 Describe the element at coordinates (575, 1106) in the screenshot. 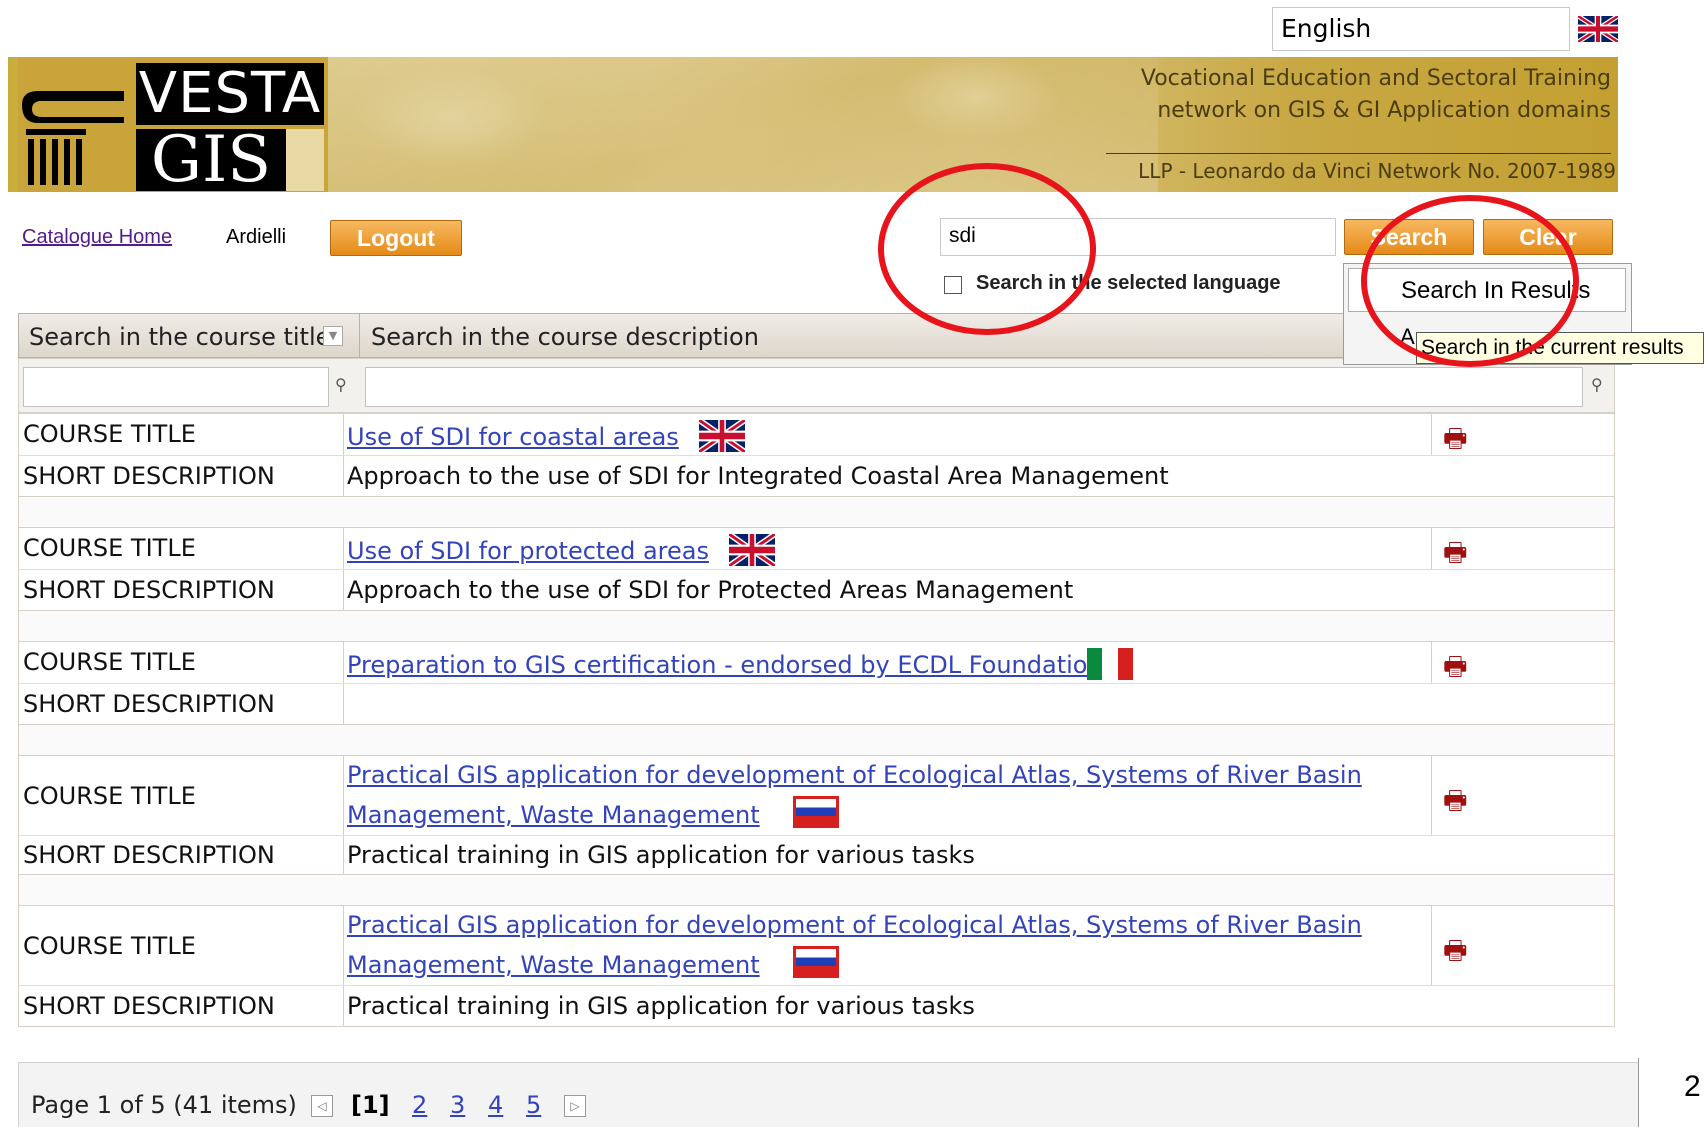

I see `next-page-icon: ▷` at that location.